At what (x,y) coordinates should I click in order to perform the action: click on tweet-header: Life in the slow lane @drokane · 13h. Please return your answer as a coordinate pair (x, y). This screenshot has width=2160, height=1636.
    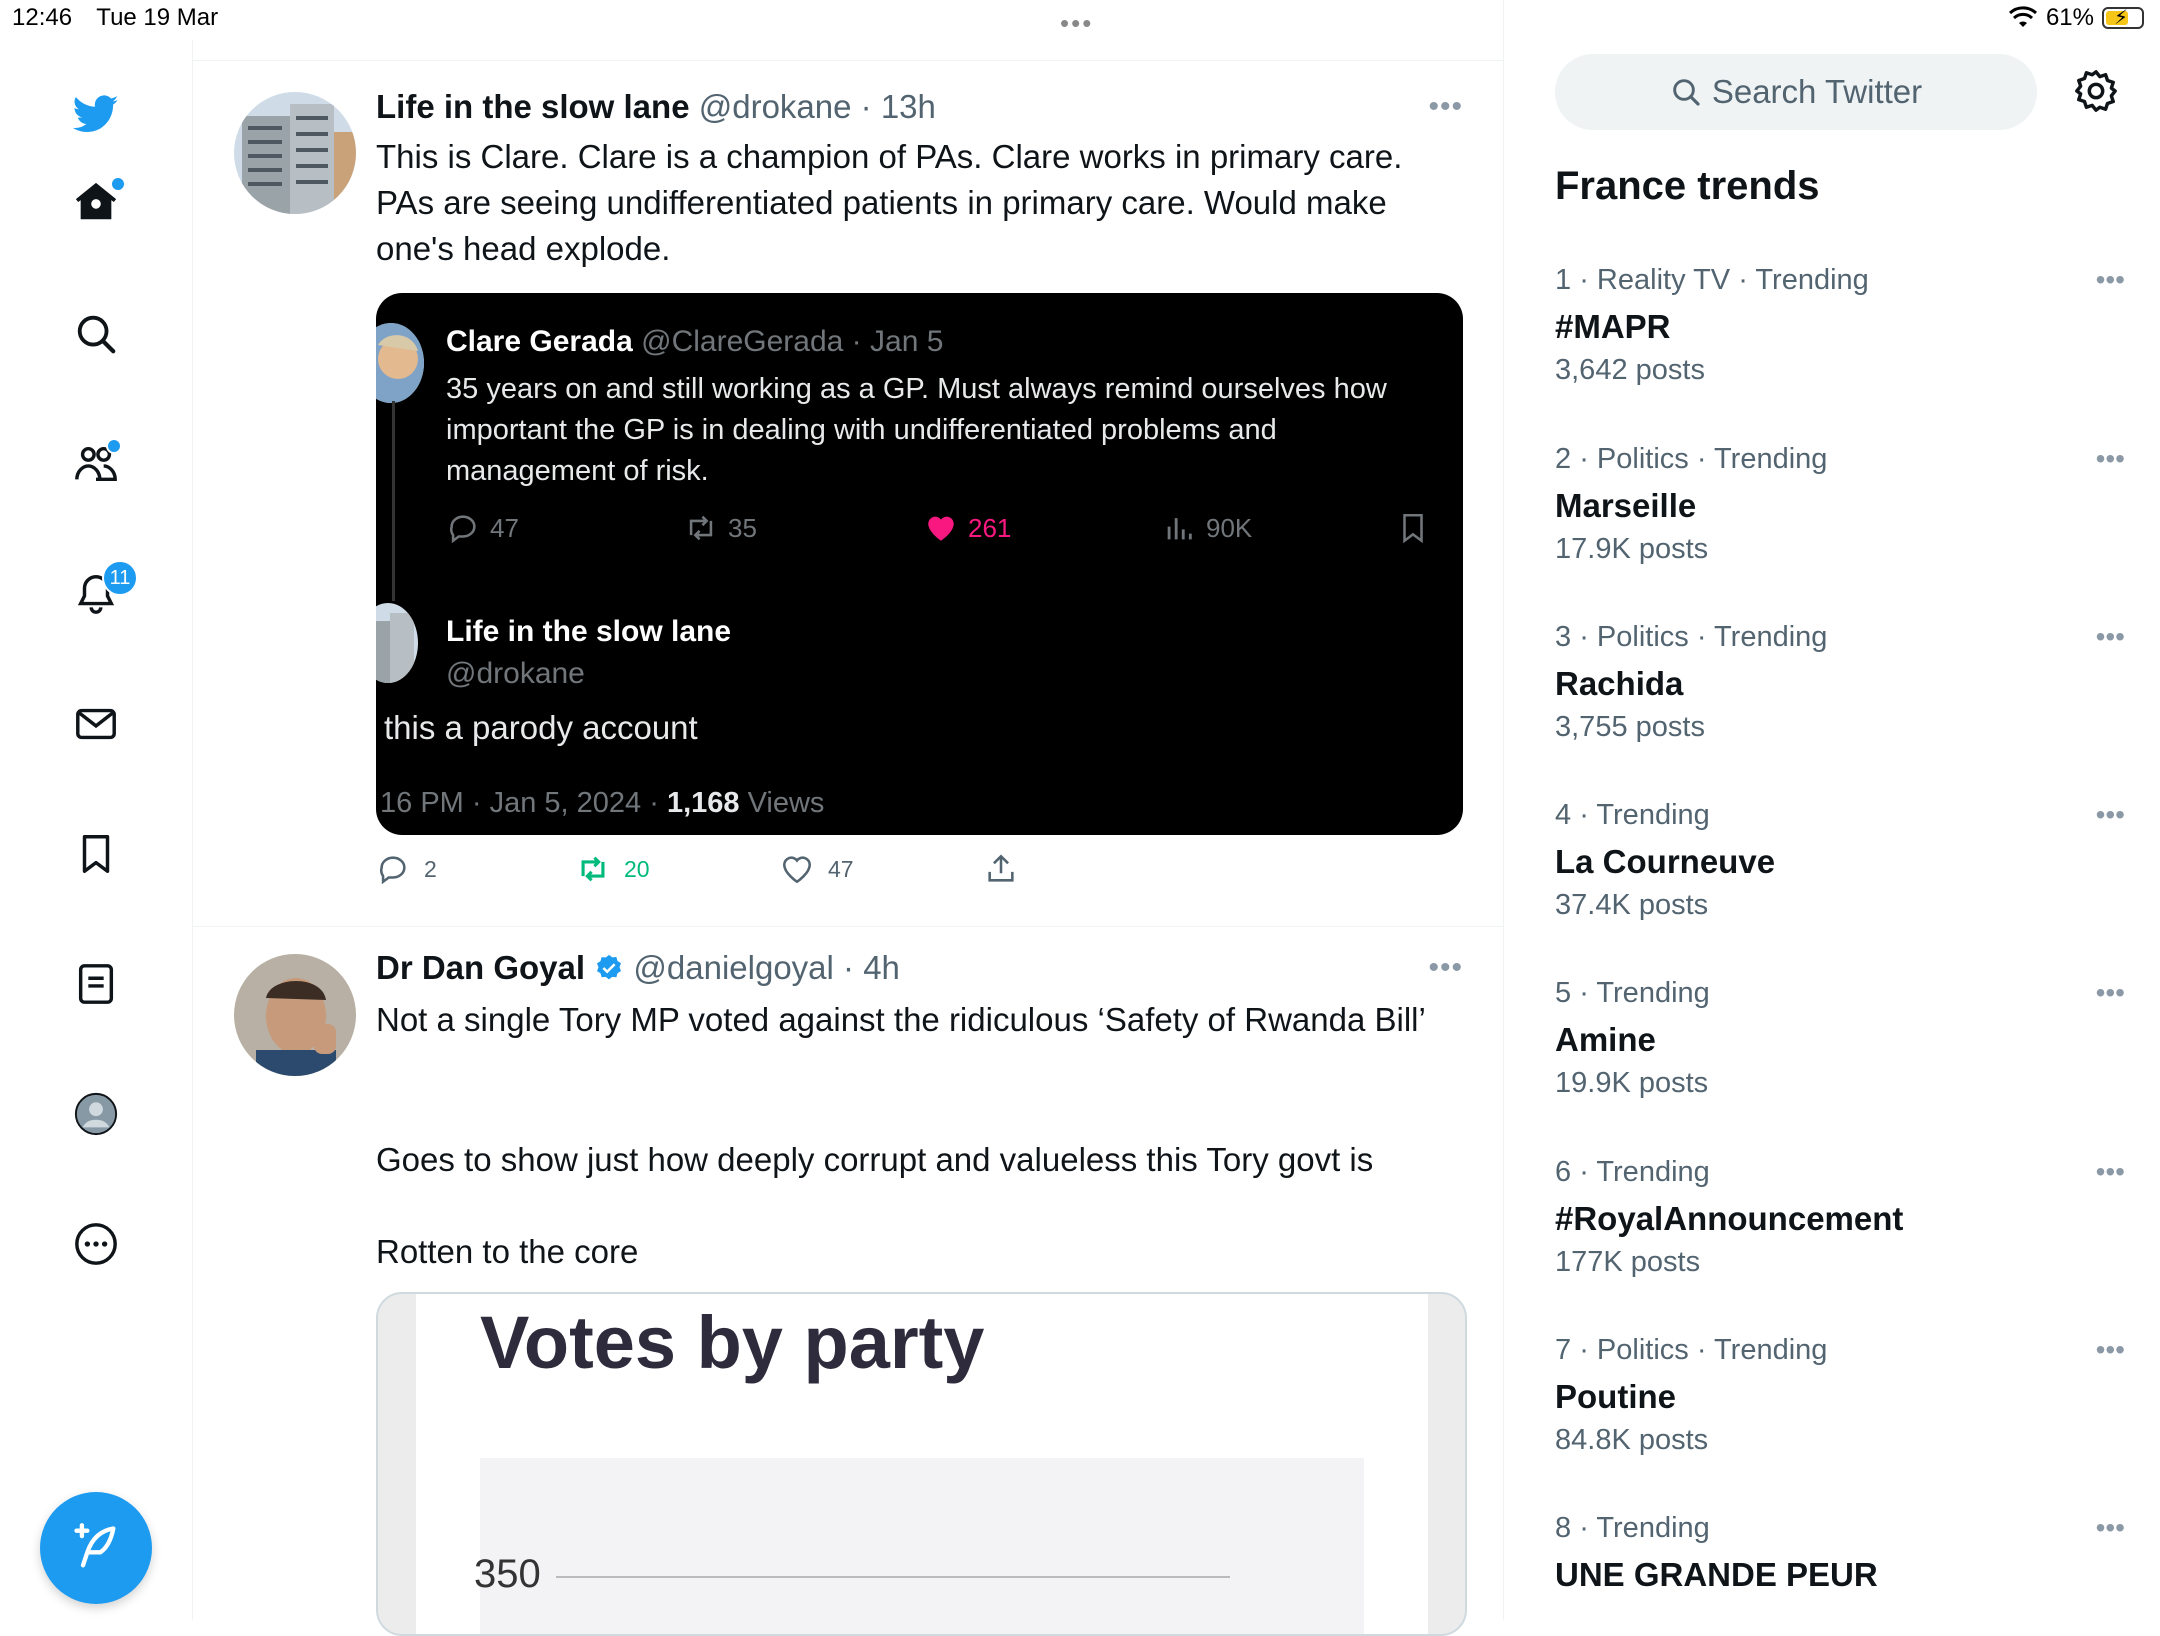
    Looking at the image, I should click on (656, 106).